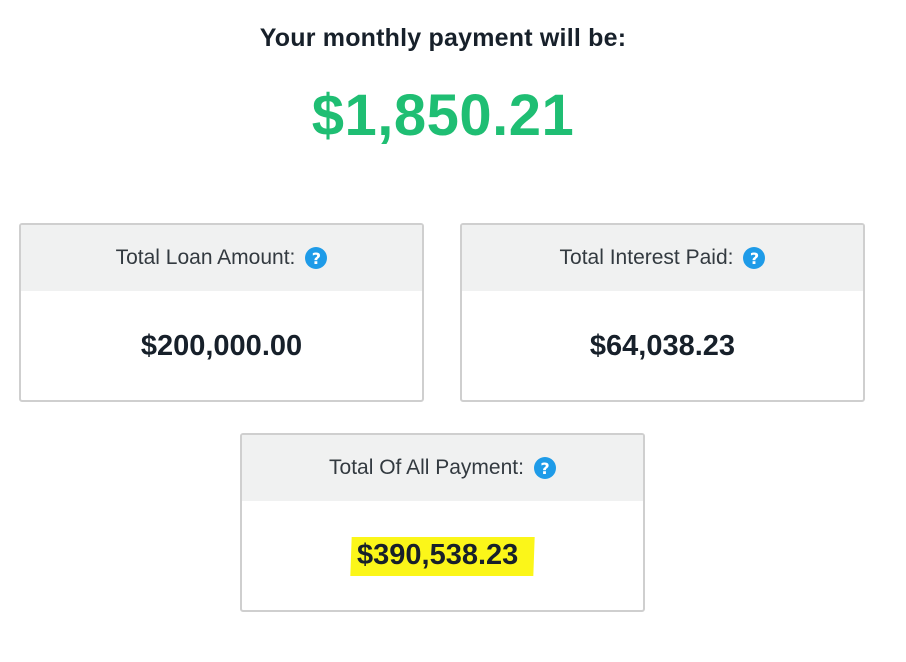  I want to click on card-header: Total Loan Amount: ?, so click(221, 258).